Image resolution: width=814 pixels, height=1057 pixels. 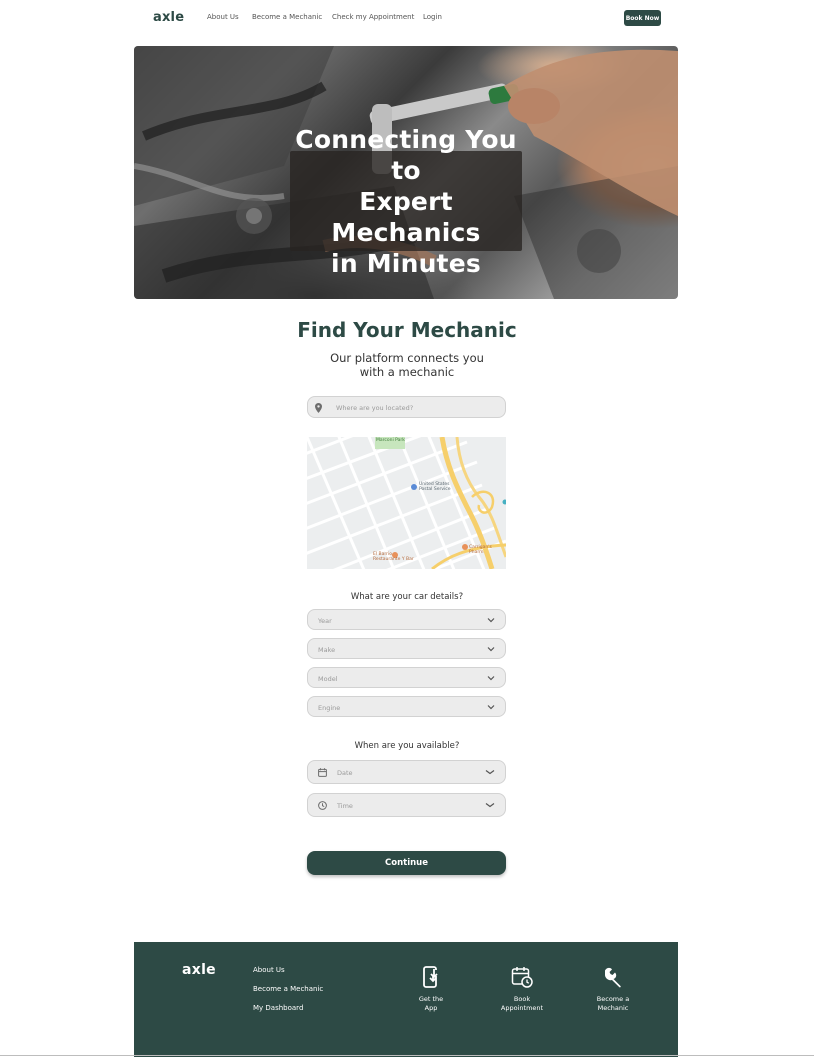 I want to click on hero-title-line3: in Minutes, so click(x=406, y=263).